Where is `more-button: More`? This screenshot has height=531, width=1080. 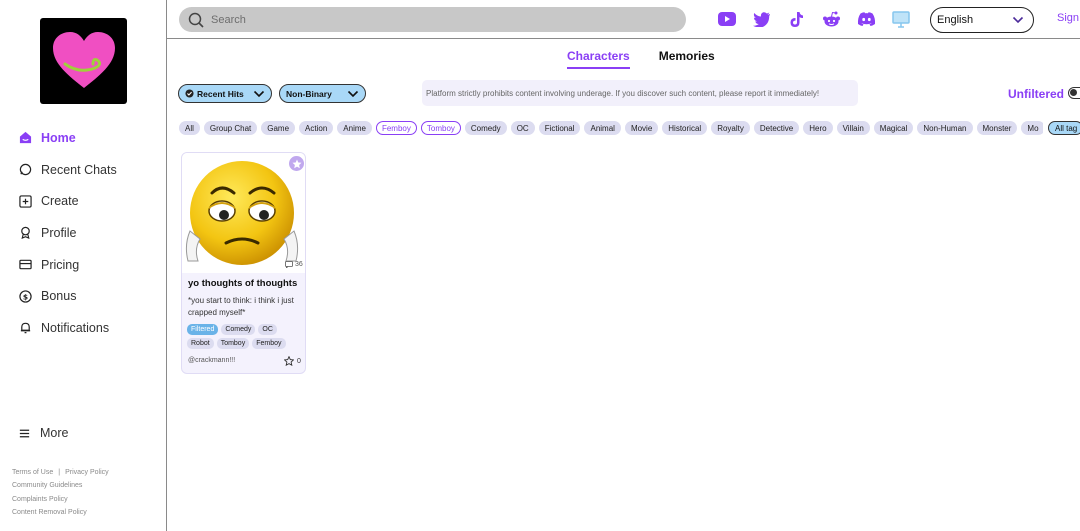 more-button: More is located at coordinates (43, 433).